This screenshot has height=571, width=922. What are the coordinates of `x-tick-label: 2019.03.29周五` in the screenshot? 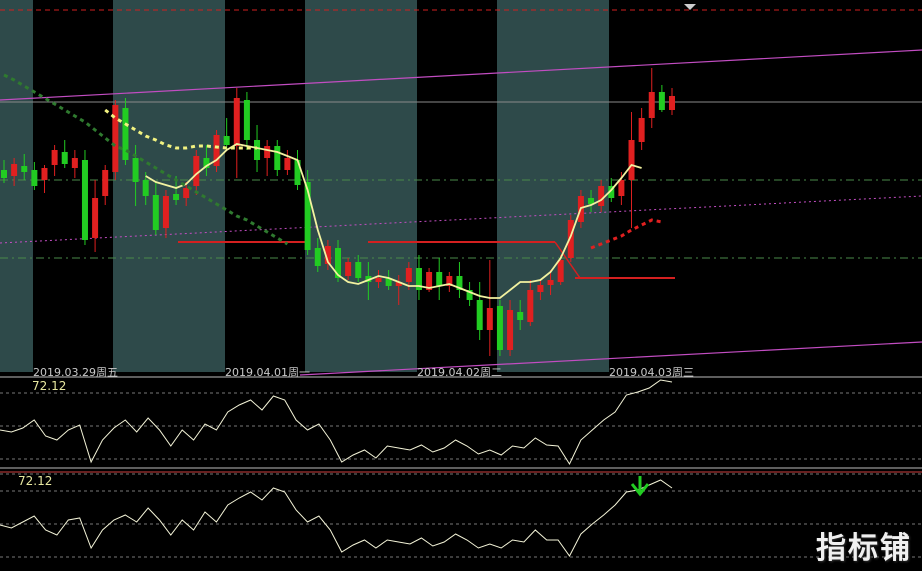 It's located at (75, 372).